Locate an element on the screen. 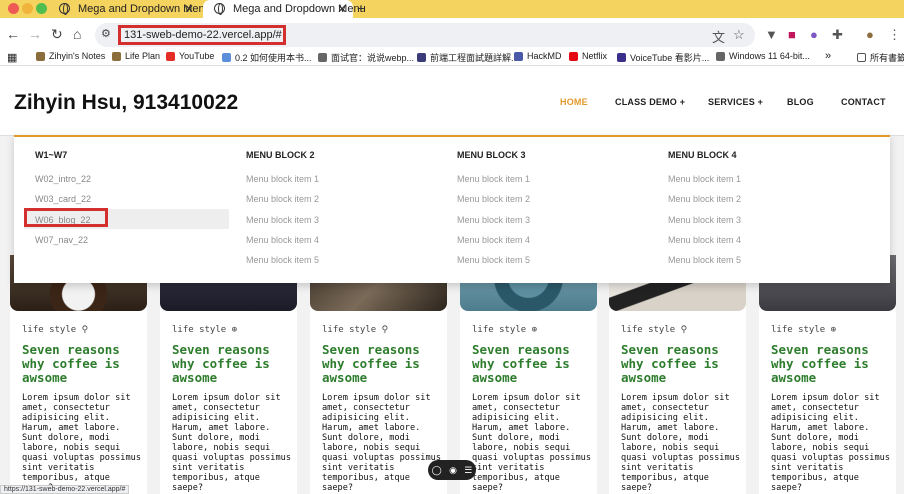 This screenshot has width=904, height=494. browser-tab: Mega and Dropdown Menu ✕ is located at coordinates (129, 9).